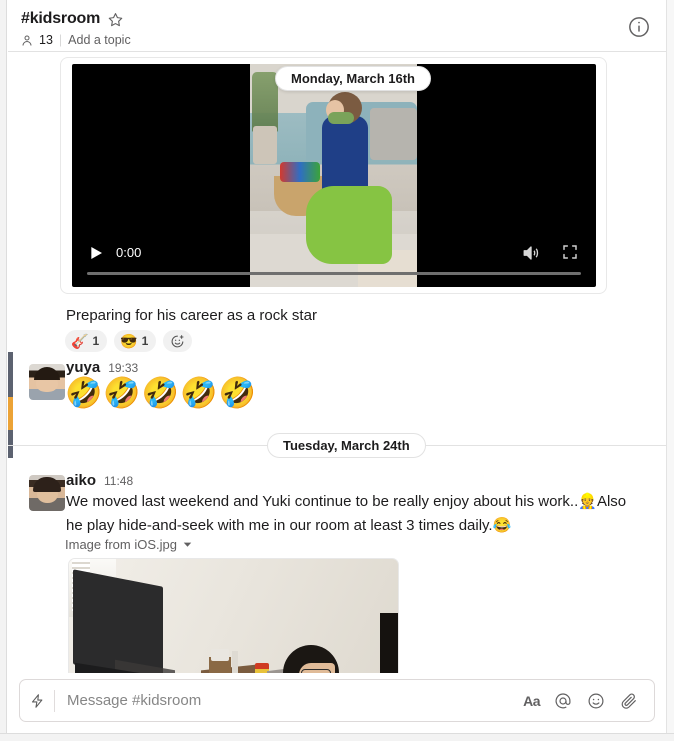  What do you see at coordinates (346, 445) in the screenshot?
I see `date-divider-march-24: Tuesday, March 24th` at bounding box center [346, 445].